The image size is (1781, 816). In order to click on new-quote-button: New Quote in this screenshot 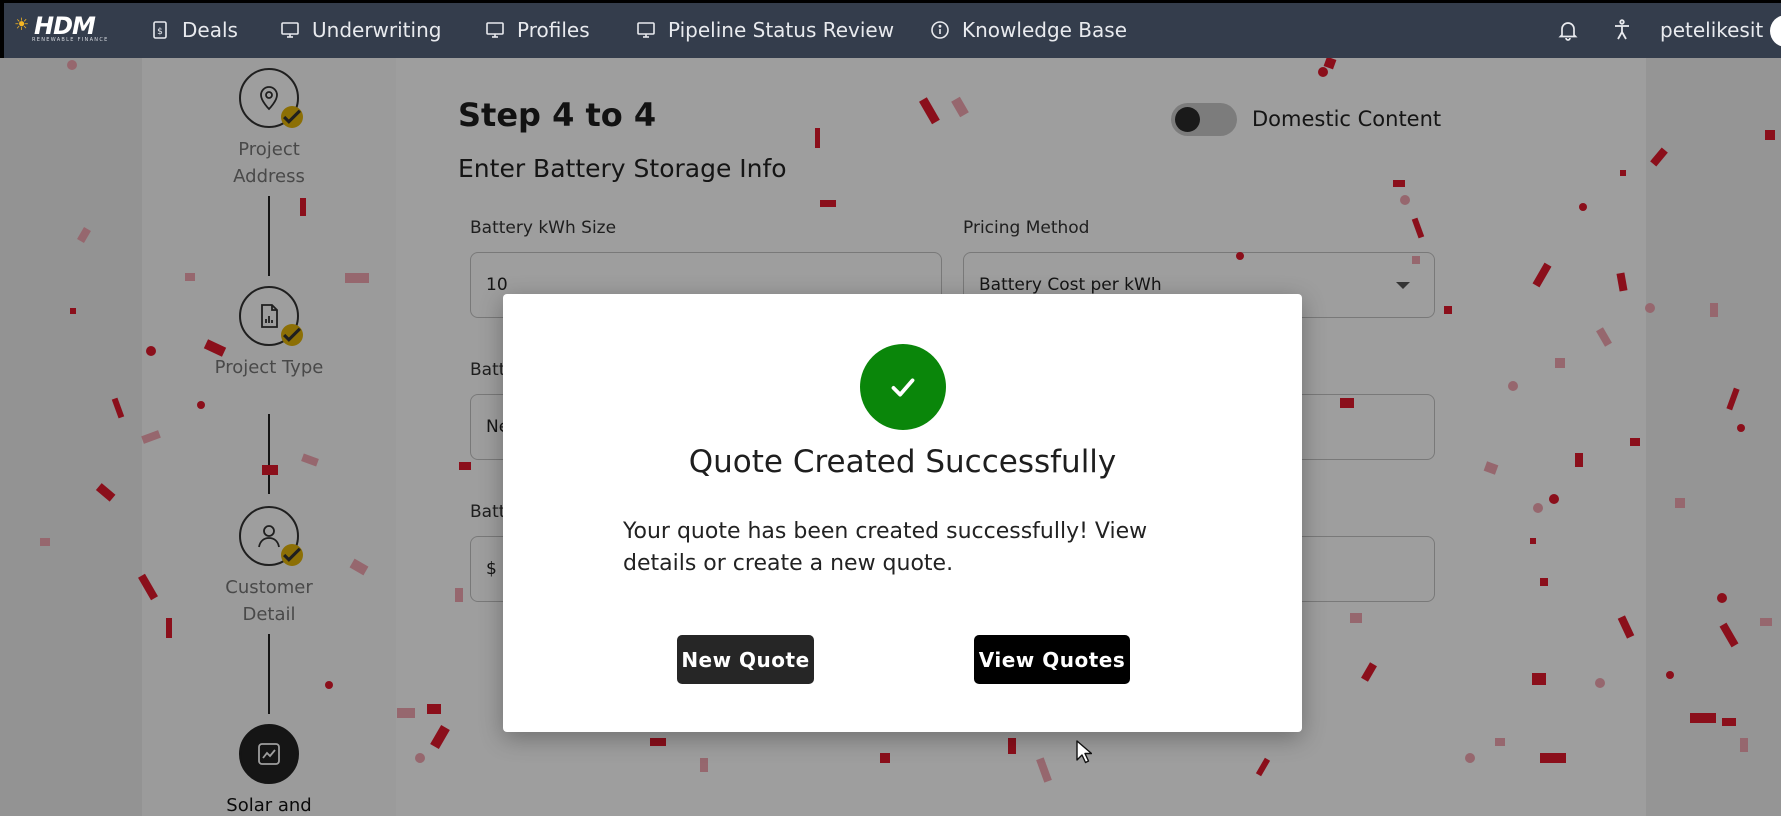, I will do `click(745, 659)`.